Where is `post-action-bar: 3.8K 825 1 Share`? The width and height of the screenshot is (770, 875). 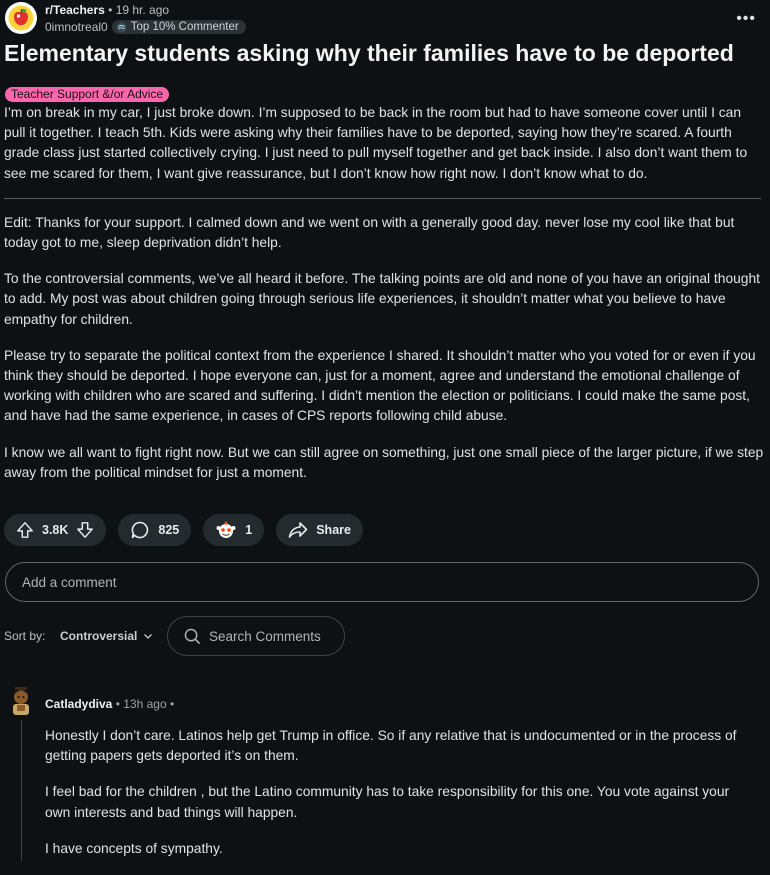
post-action-bar: 3.8K 825 1 Share is located at coordinates (183, 530).